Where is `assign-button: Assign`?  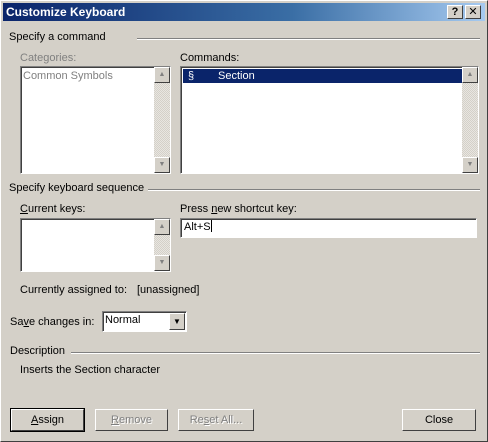 assign-button: Assign is located at coordinates (47, 420).